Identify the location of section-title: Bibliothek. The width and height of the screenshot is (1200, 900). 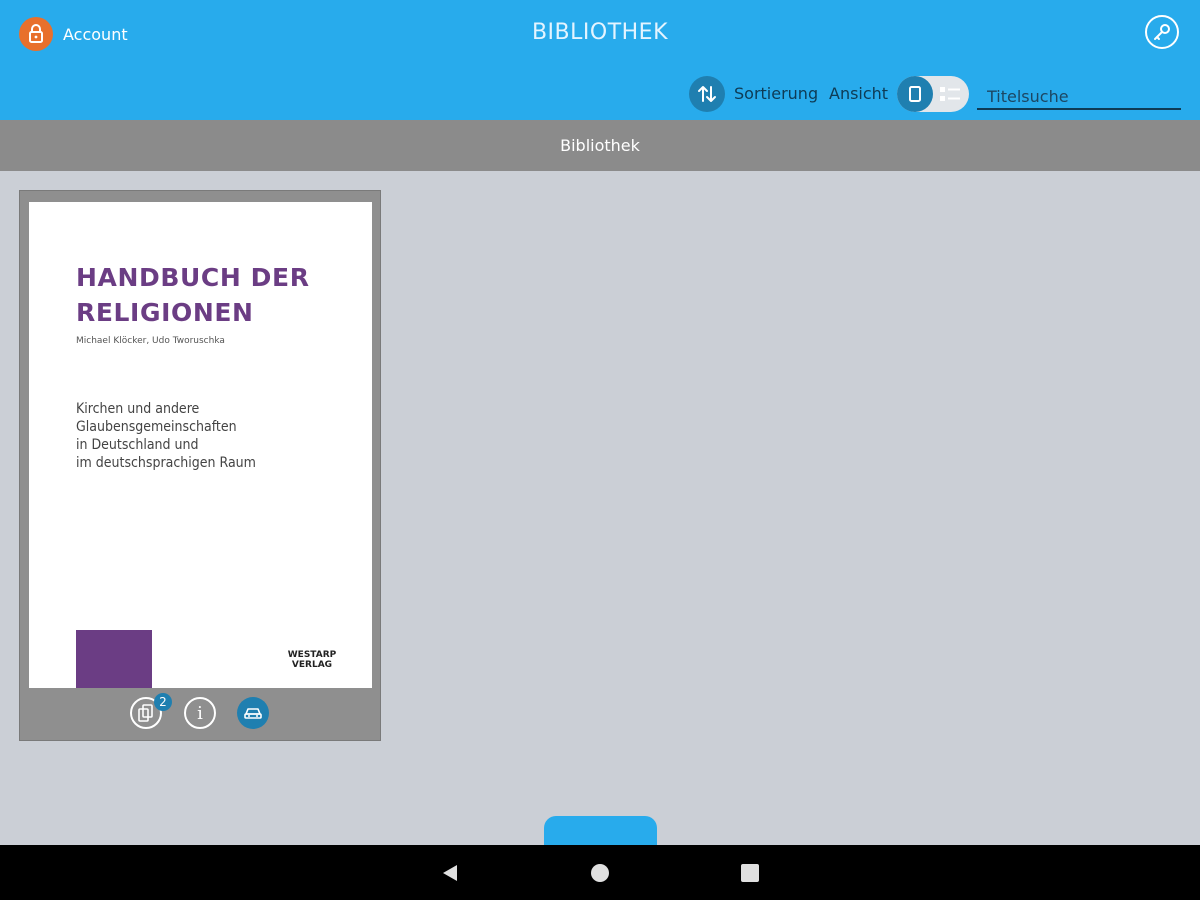
(600, 145).